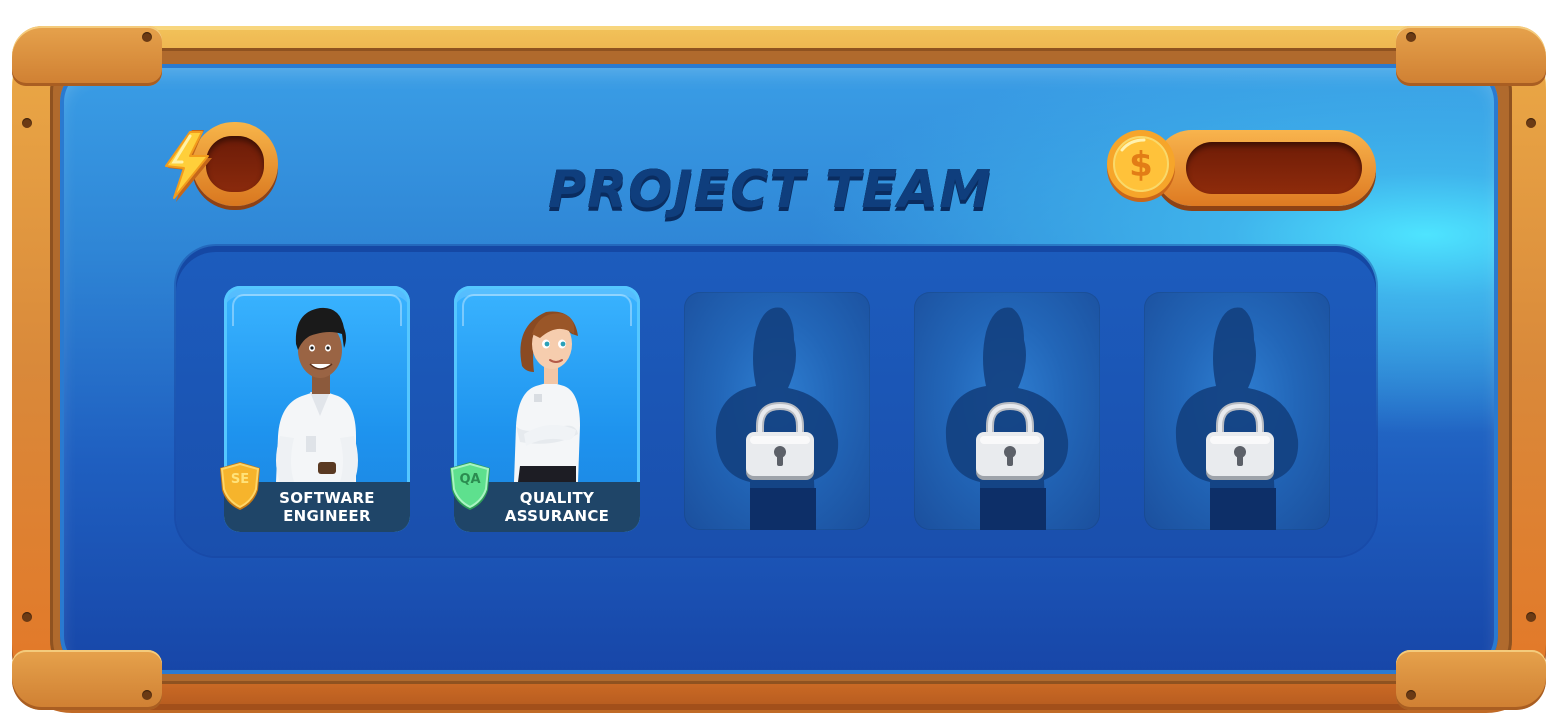 The image size is (1558, 725). I want to click on badge-text: SE, so click(240, 479).